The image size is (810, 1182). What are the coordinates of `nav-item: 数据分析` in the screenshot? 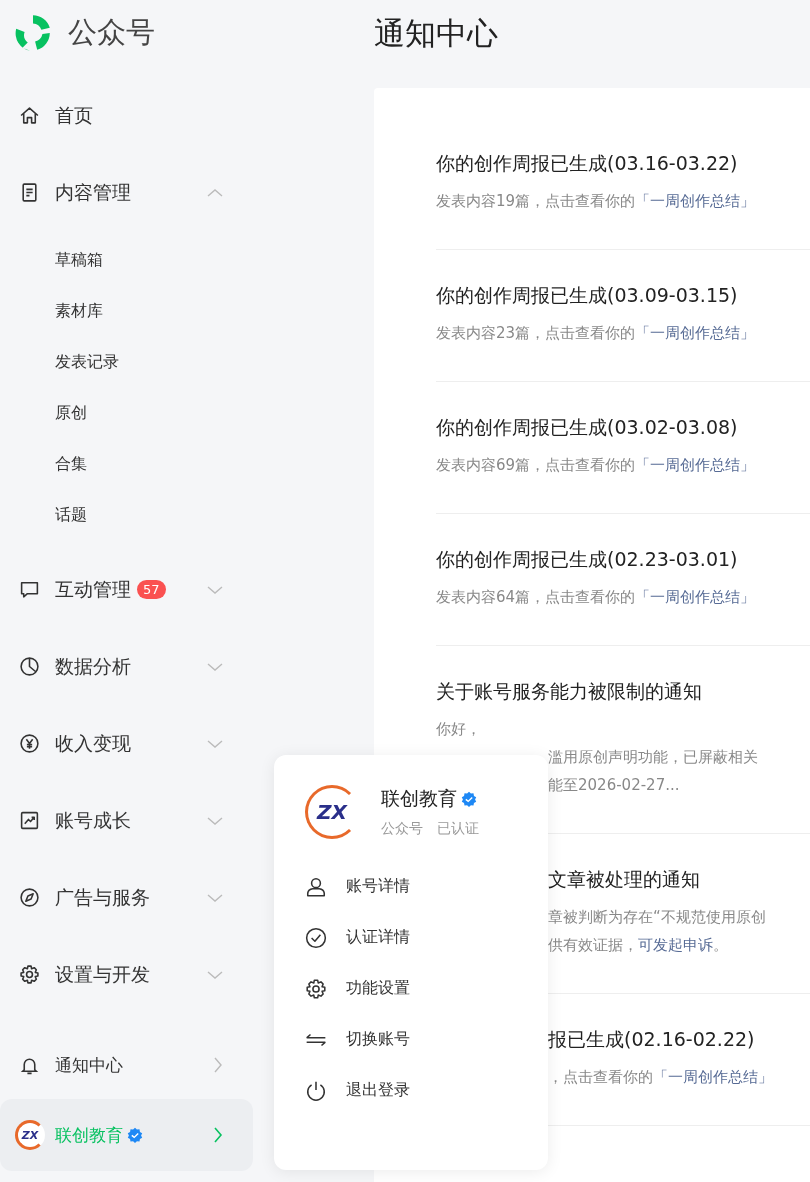 It's located at (126, 666).